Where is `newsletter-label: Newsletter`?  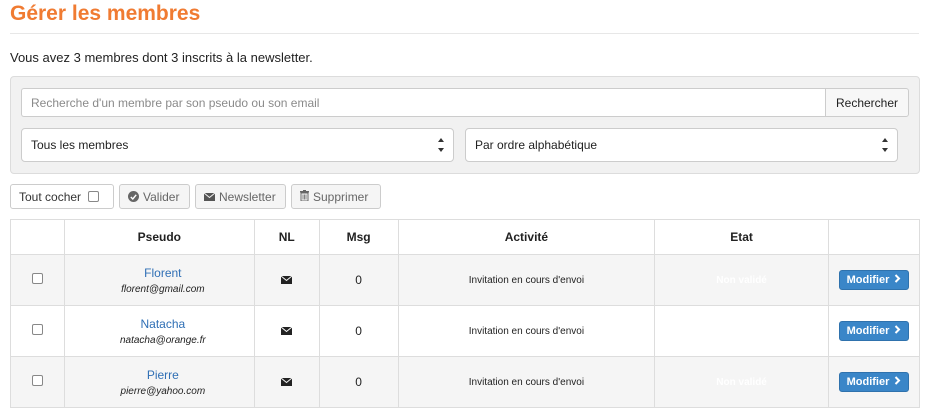 newsletter-label: Newsletter is located at coordinates (247, 196).